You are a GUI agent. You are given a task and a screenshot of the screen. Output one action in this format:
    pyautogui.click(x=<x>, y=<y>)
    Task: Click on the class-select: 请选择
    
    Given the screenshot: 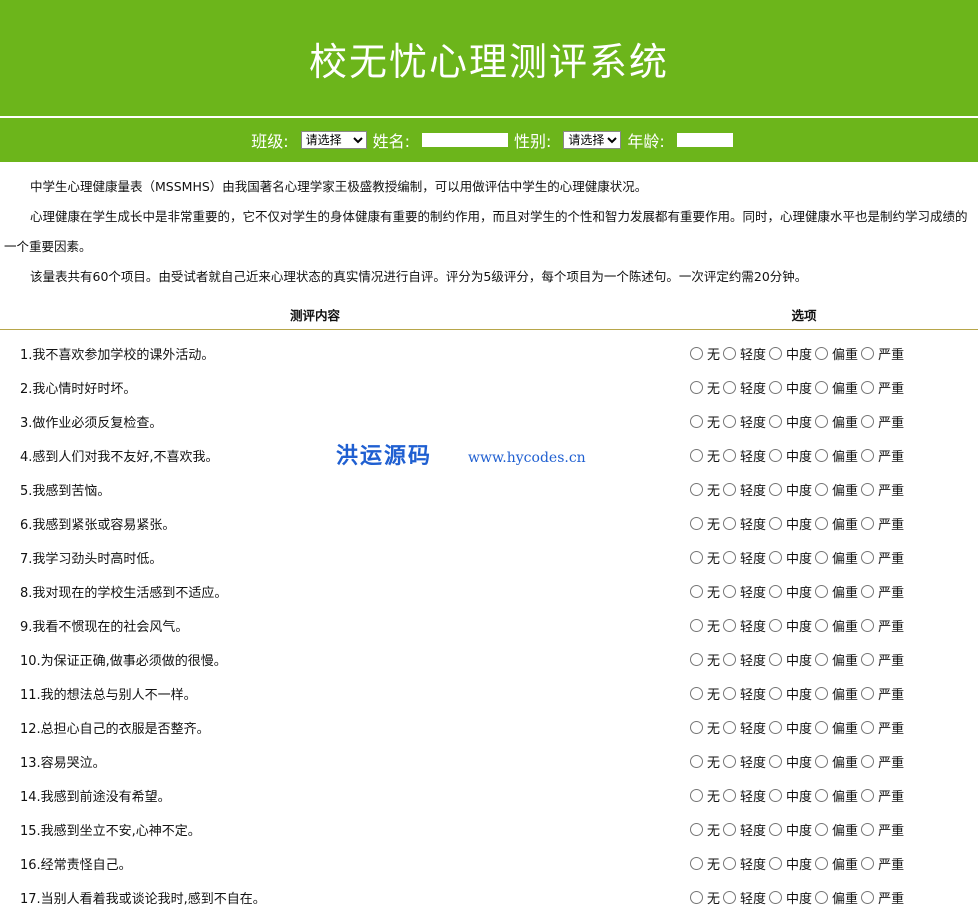 What is the action you would take?
    pyautogui.click(x=333, y=140)
    